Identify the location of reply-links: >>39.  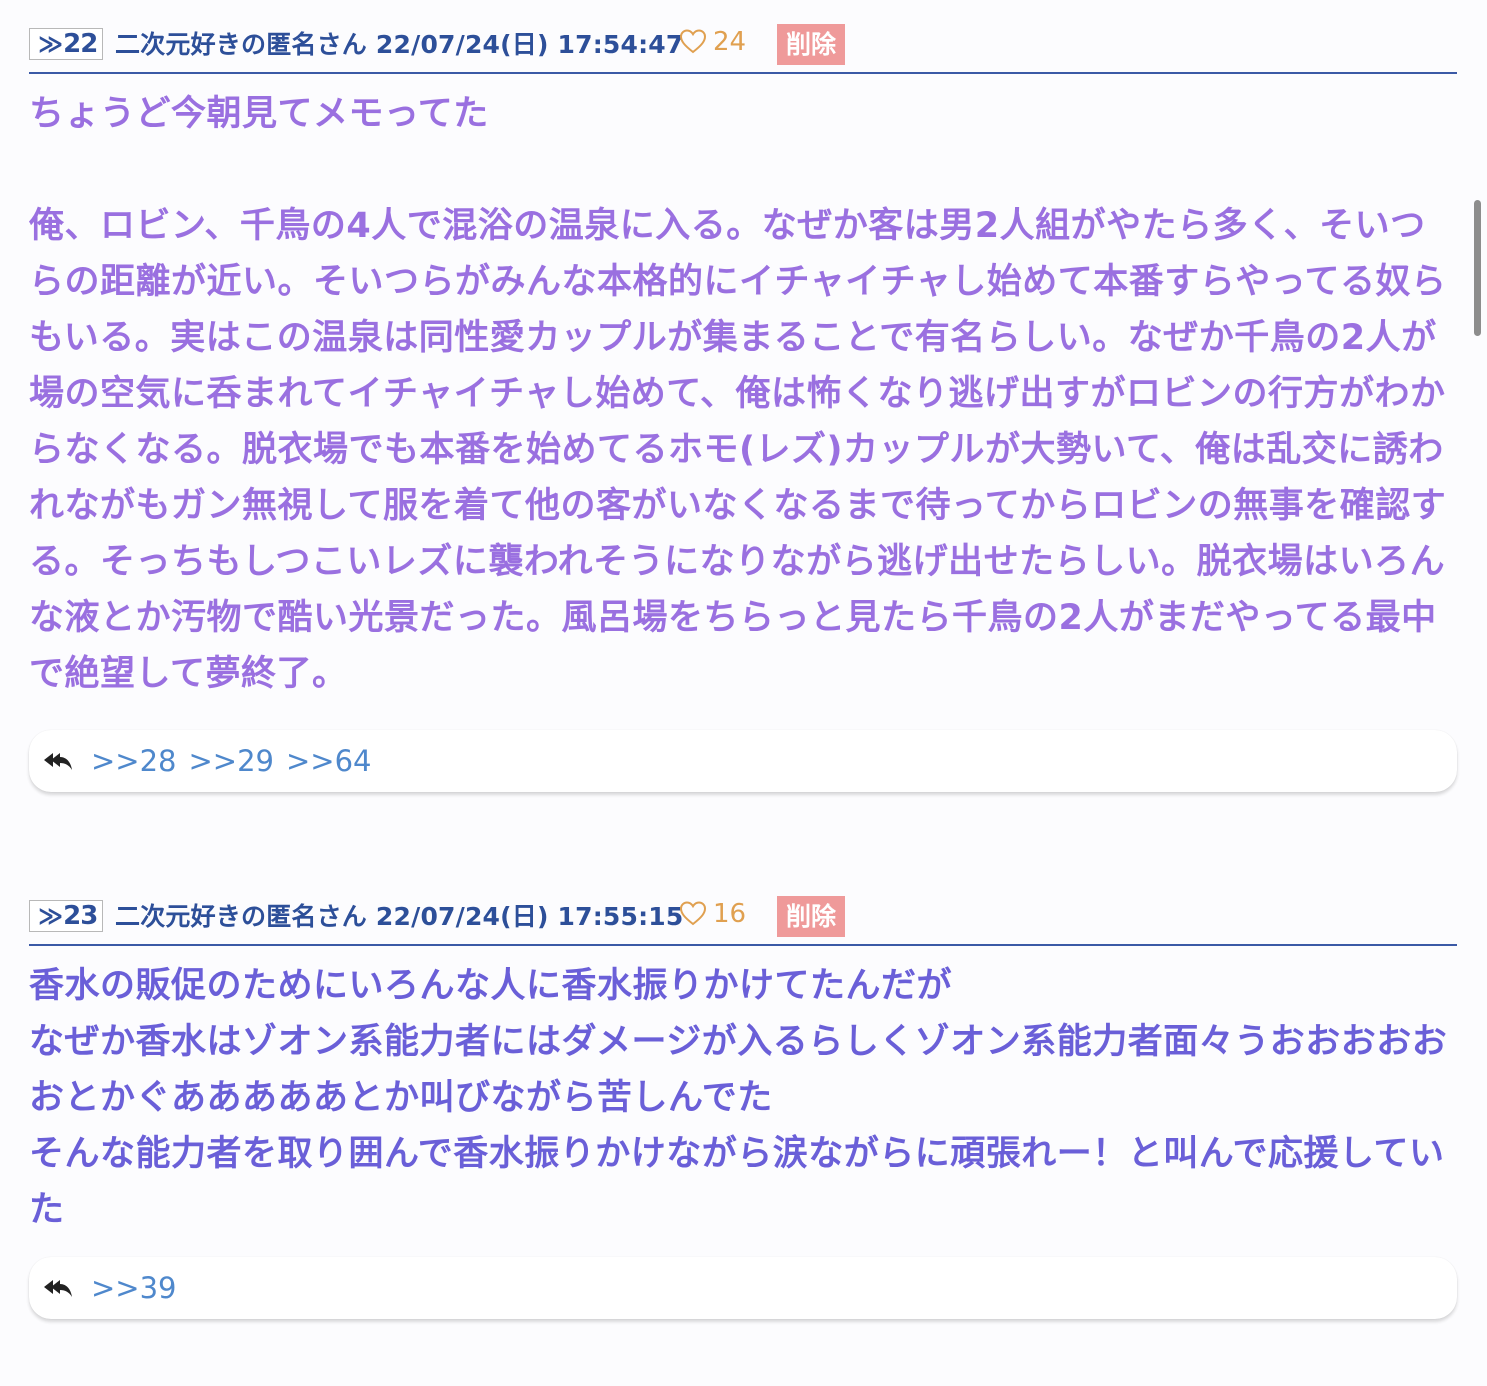
(140, 1288).